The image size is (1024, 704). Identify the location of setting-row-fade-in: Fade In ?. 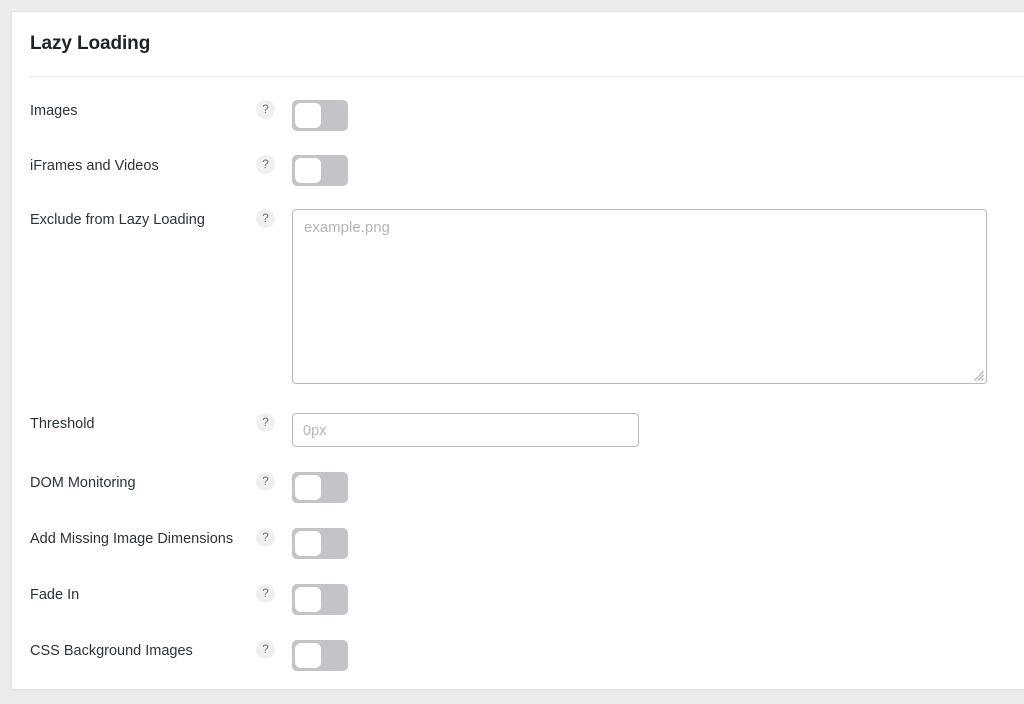
(518, 599).